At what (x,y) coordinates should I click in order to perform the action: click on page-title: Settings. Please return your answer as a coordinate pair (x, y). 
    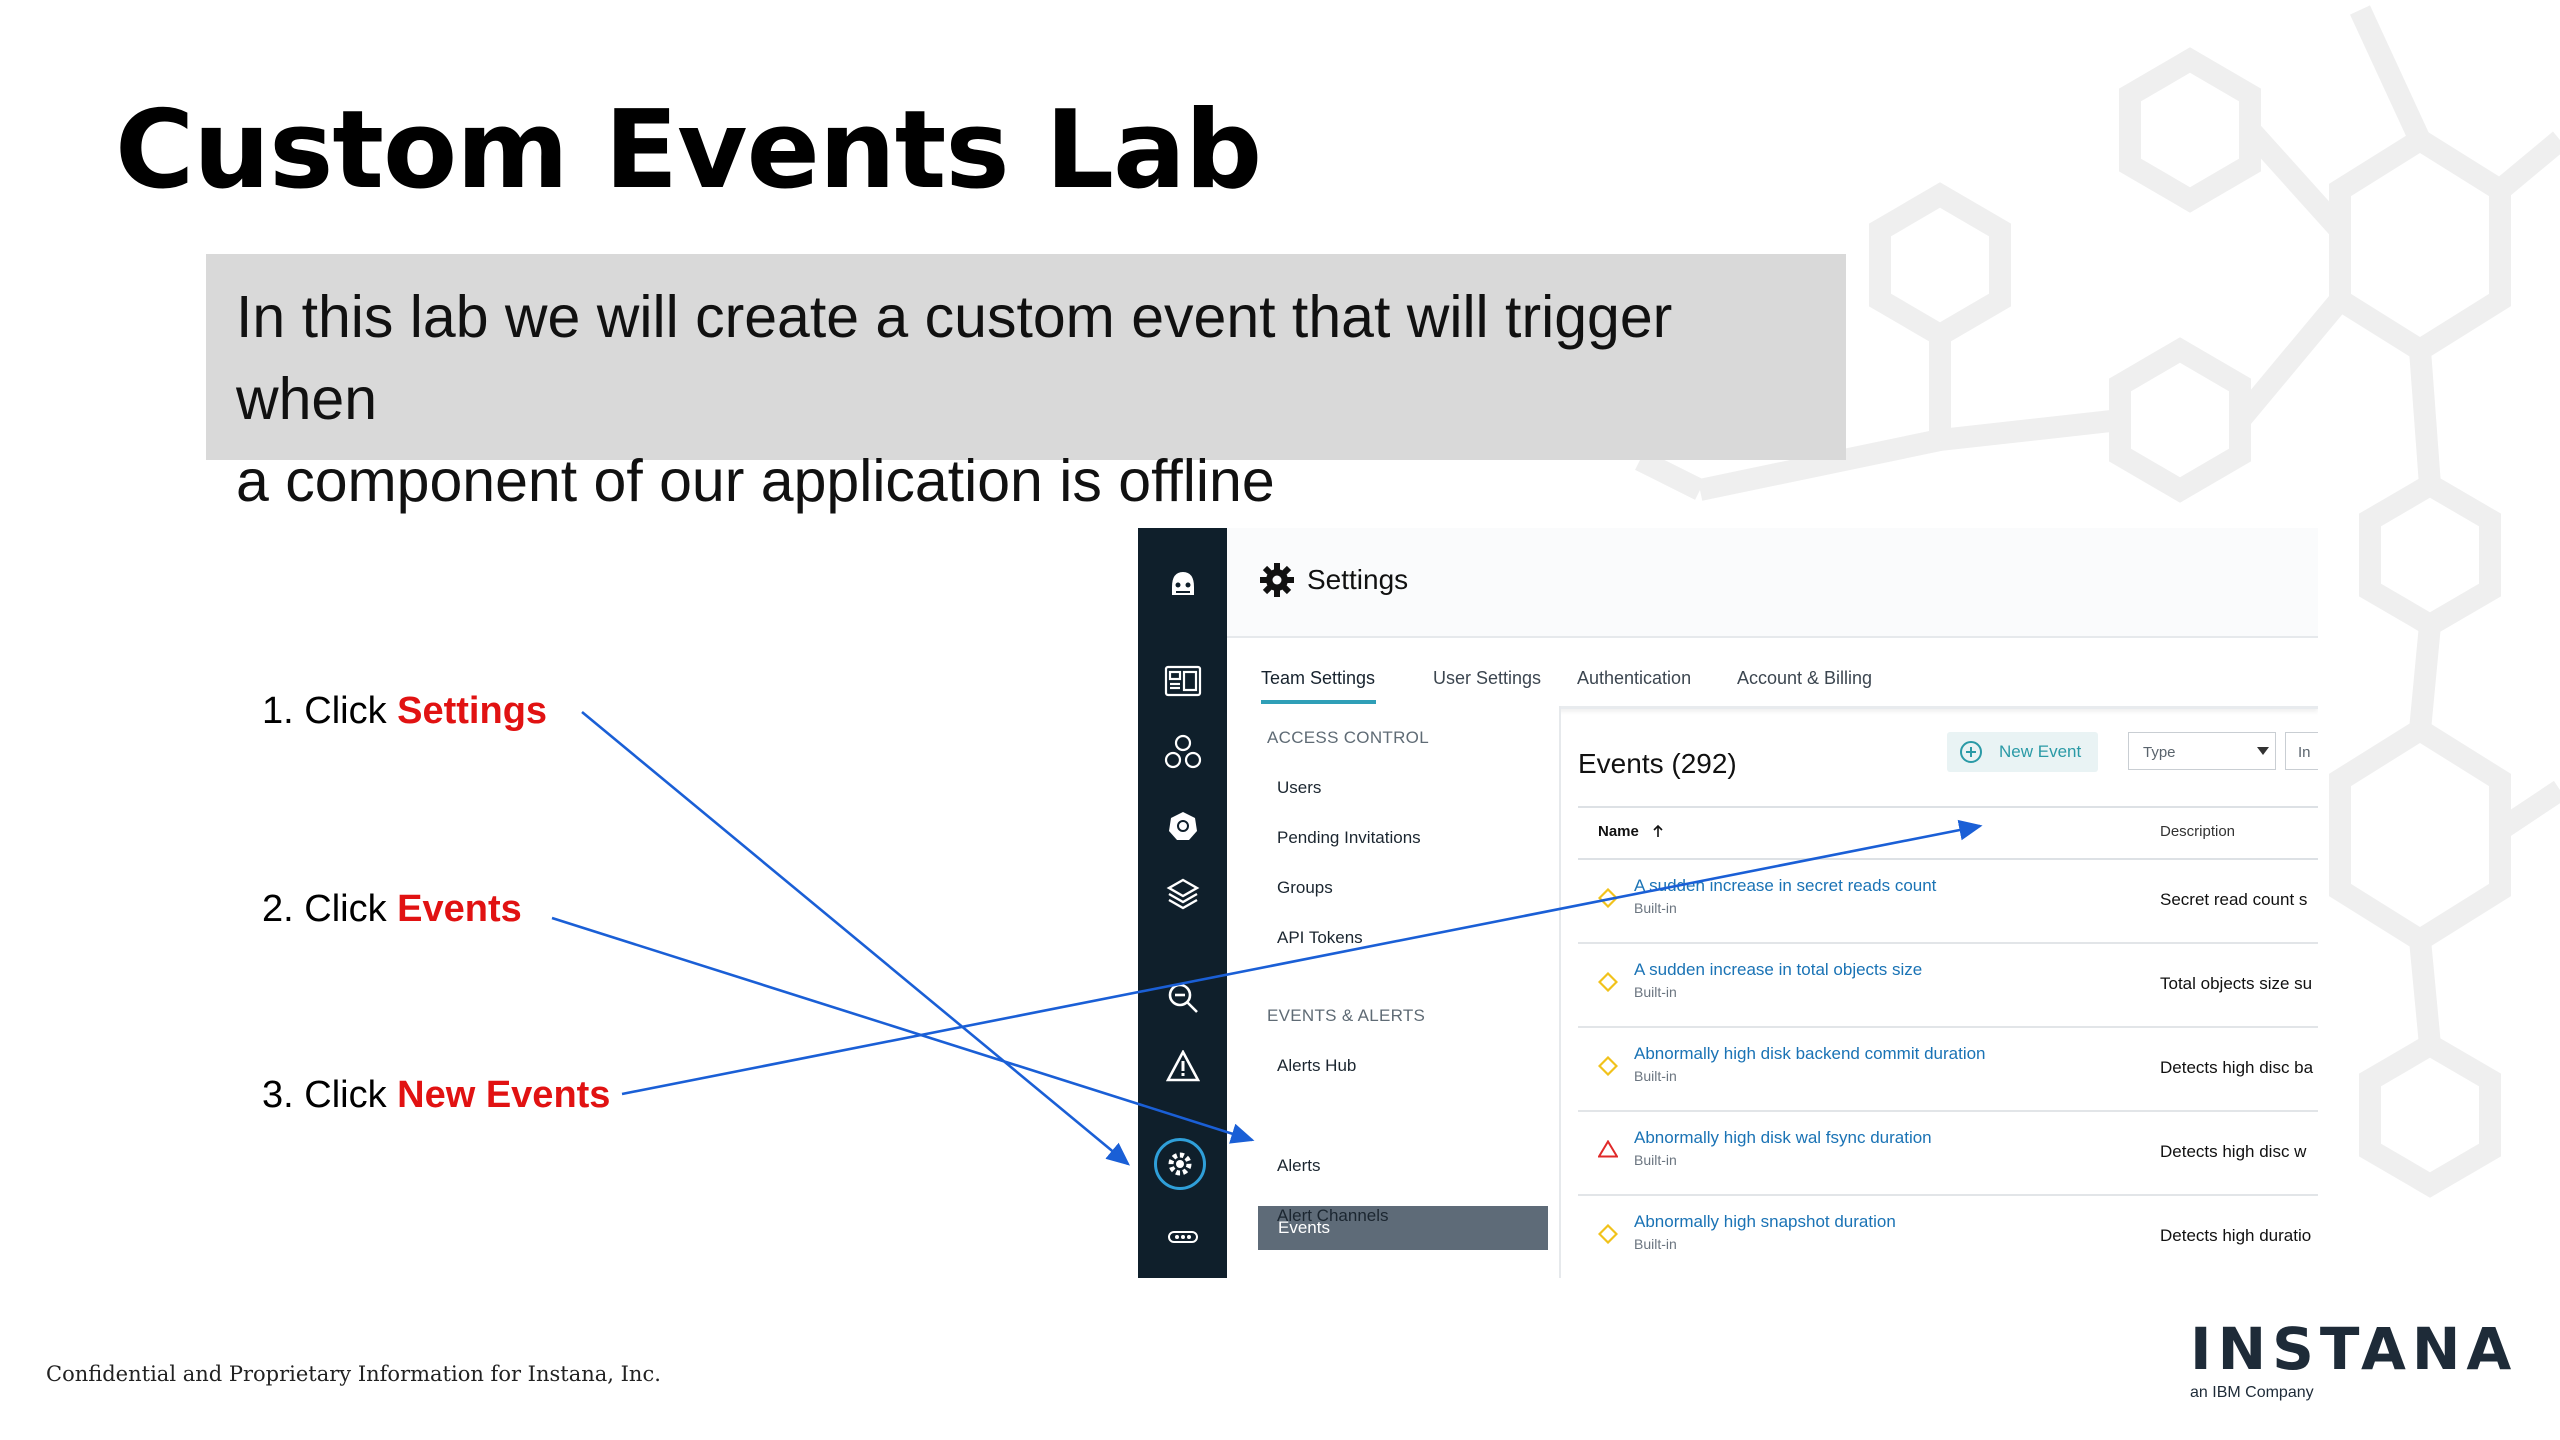
    Looking at the image, I should click on (1358, 579).